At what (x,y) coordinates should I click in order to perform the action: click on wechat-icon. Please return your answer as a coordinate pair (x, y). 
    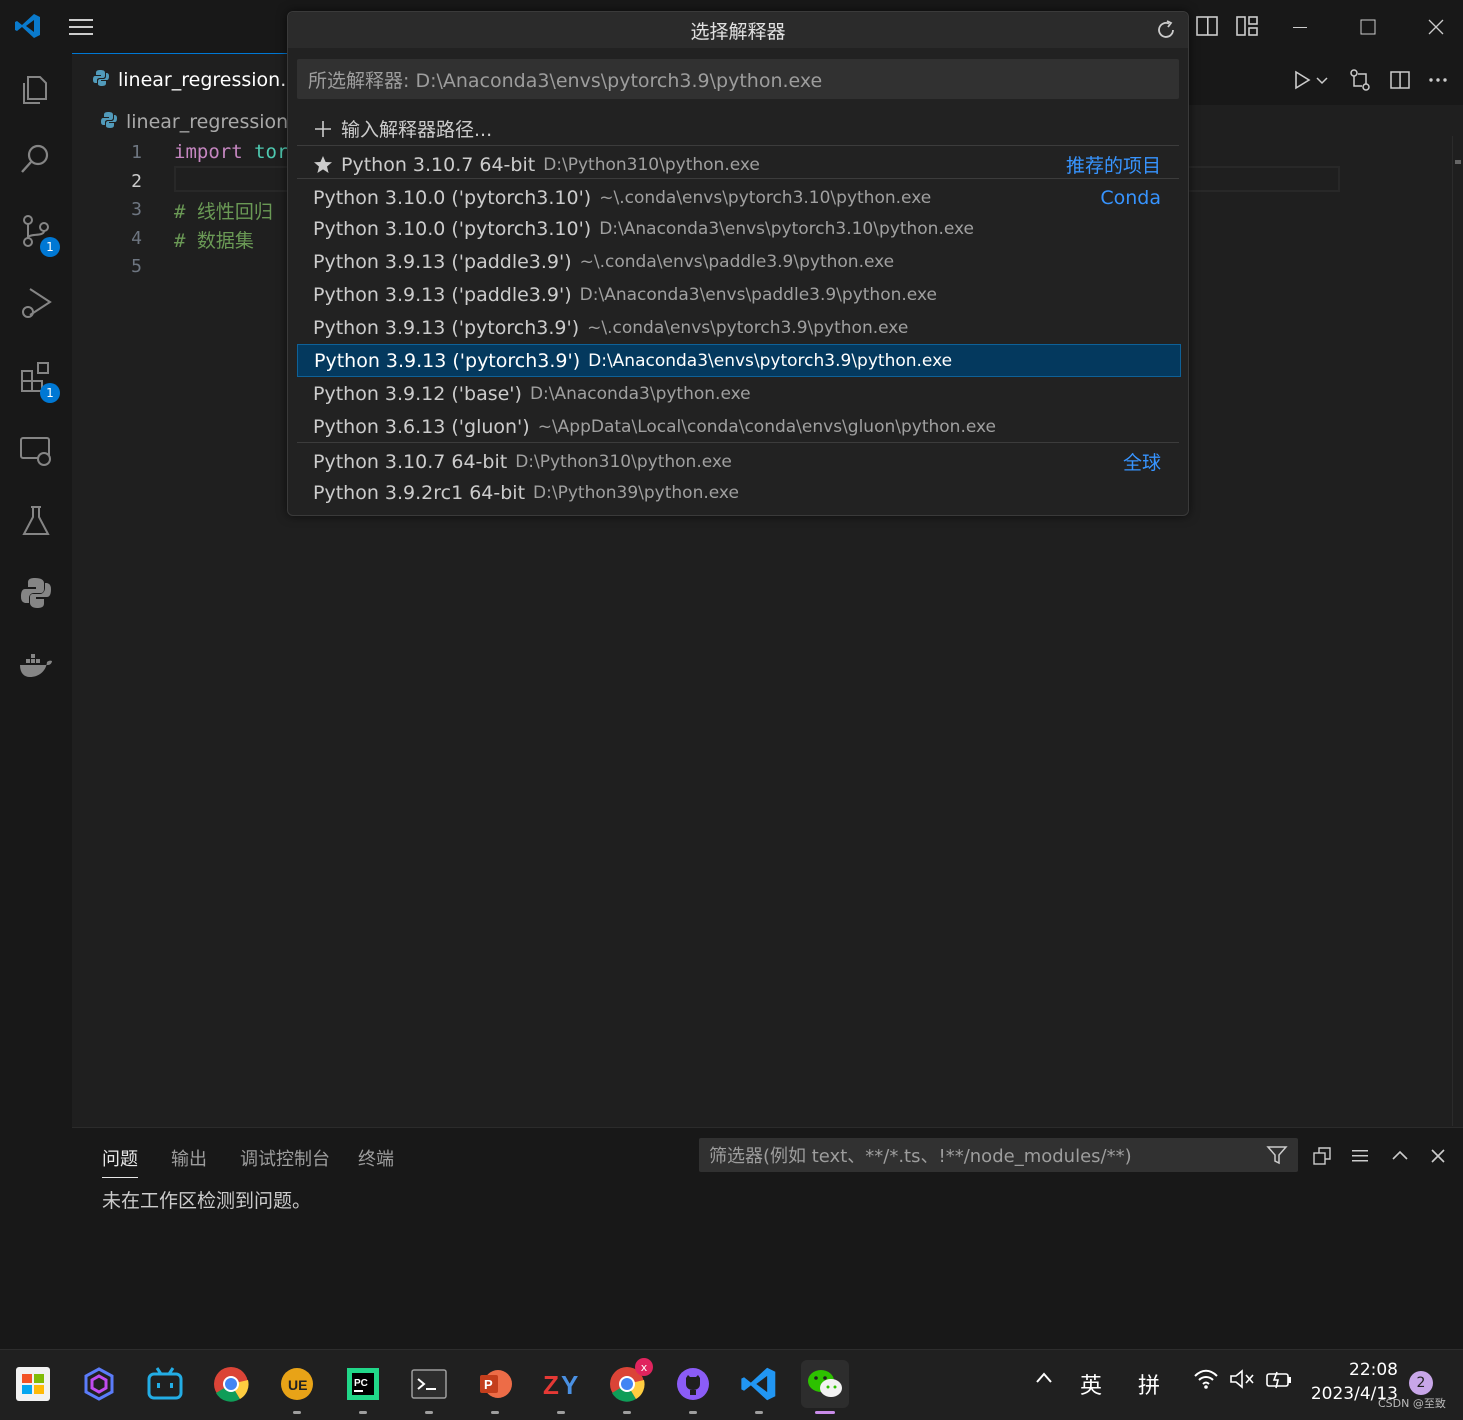
    Looking at the image, I should click on (825, 1387).